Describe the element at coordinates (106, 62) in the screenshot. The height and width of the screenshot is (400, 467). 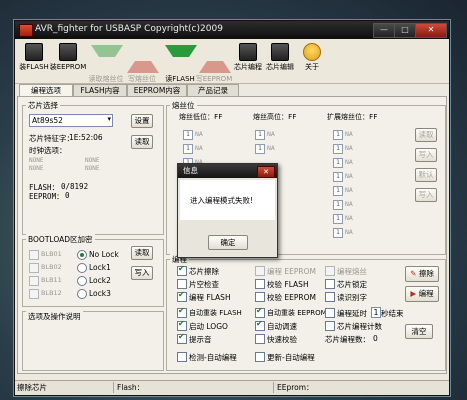
I see `read-fuse-button: 读取熔丝位` at that location.